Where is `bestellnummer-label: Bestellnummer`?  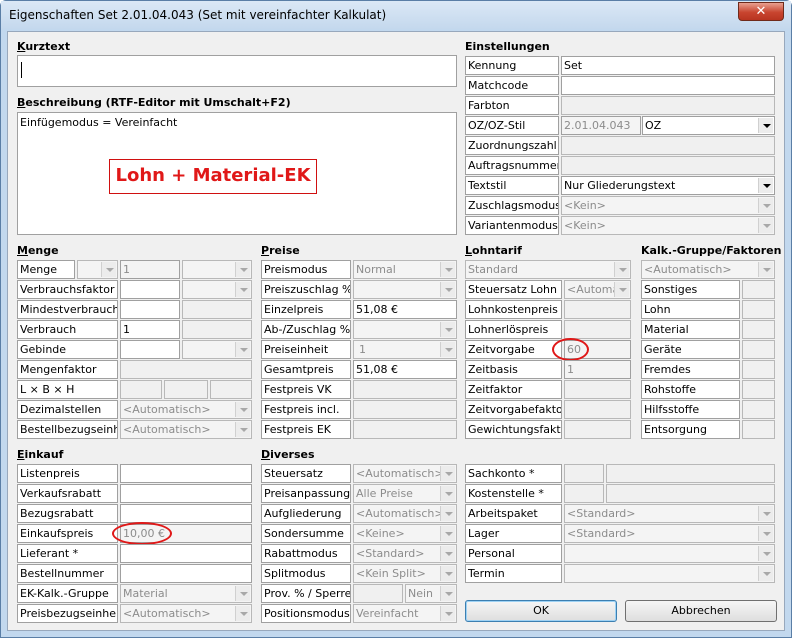 bestellnummer-label: Bestellnummer is located at coordinates (67, 573).